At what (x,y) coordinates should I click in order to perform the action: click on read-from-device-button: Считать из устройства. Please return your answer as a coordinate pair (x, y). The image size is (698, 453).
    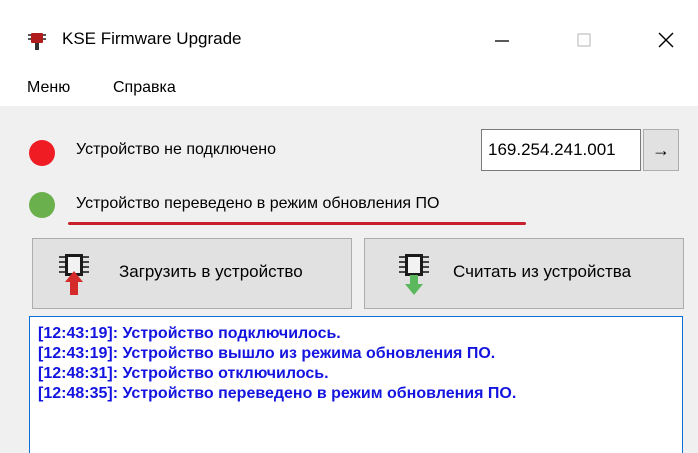
    Looking at the image, I should click on (524, 273).